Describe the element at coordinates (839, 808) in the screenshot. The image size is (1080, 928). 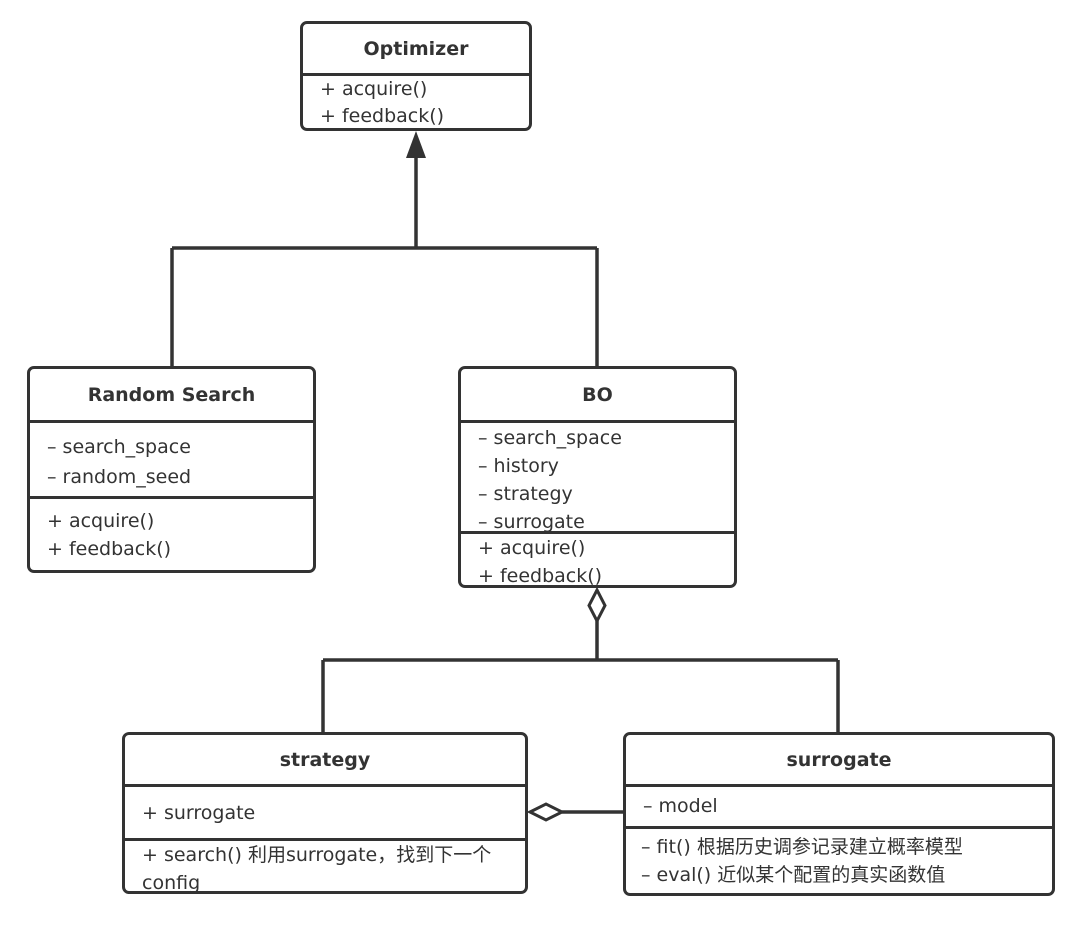
I see `attributes-section: – model` at that location.